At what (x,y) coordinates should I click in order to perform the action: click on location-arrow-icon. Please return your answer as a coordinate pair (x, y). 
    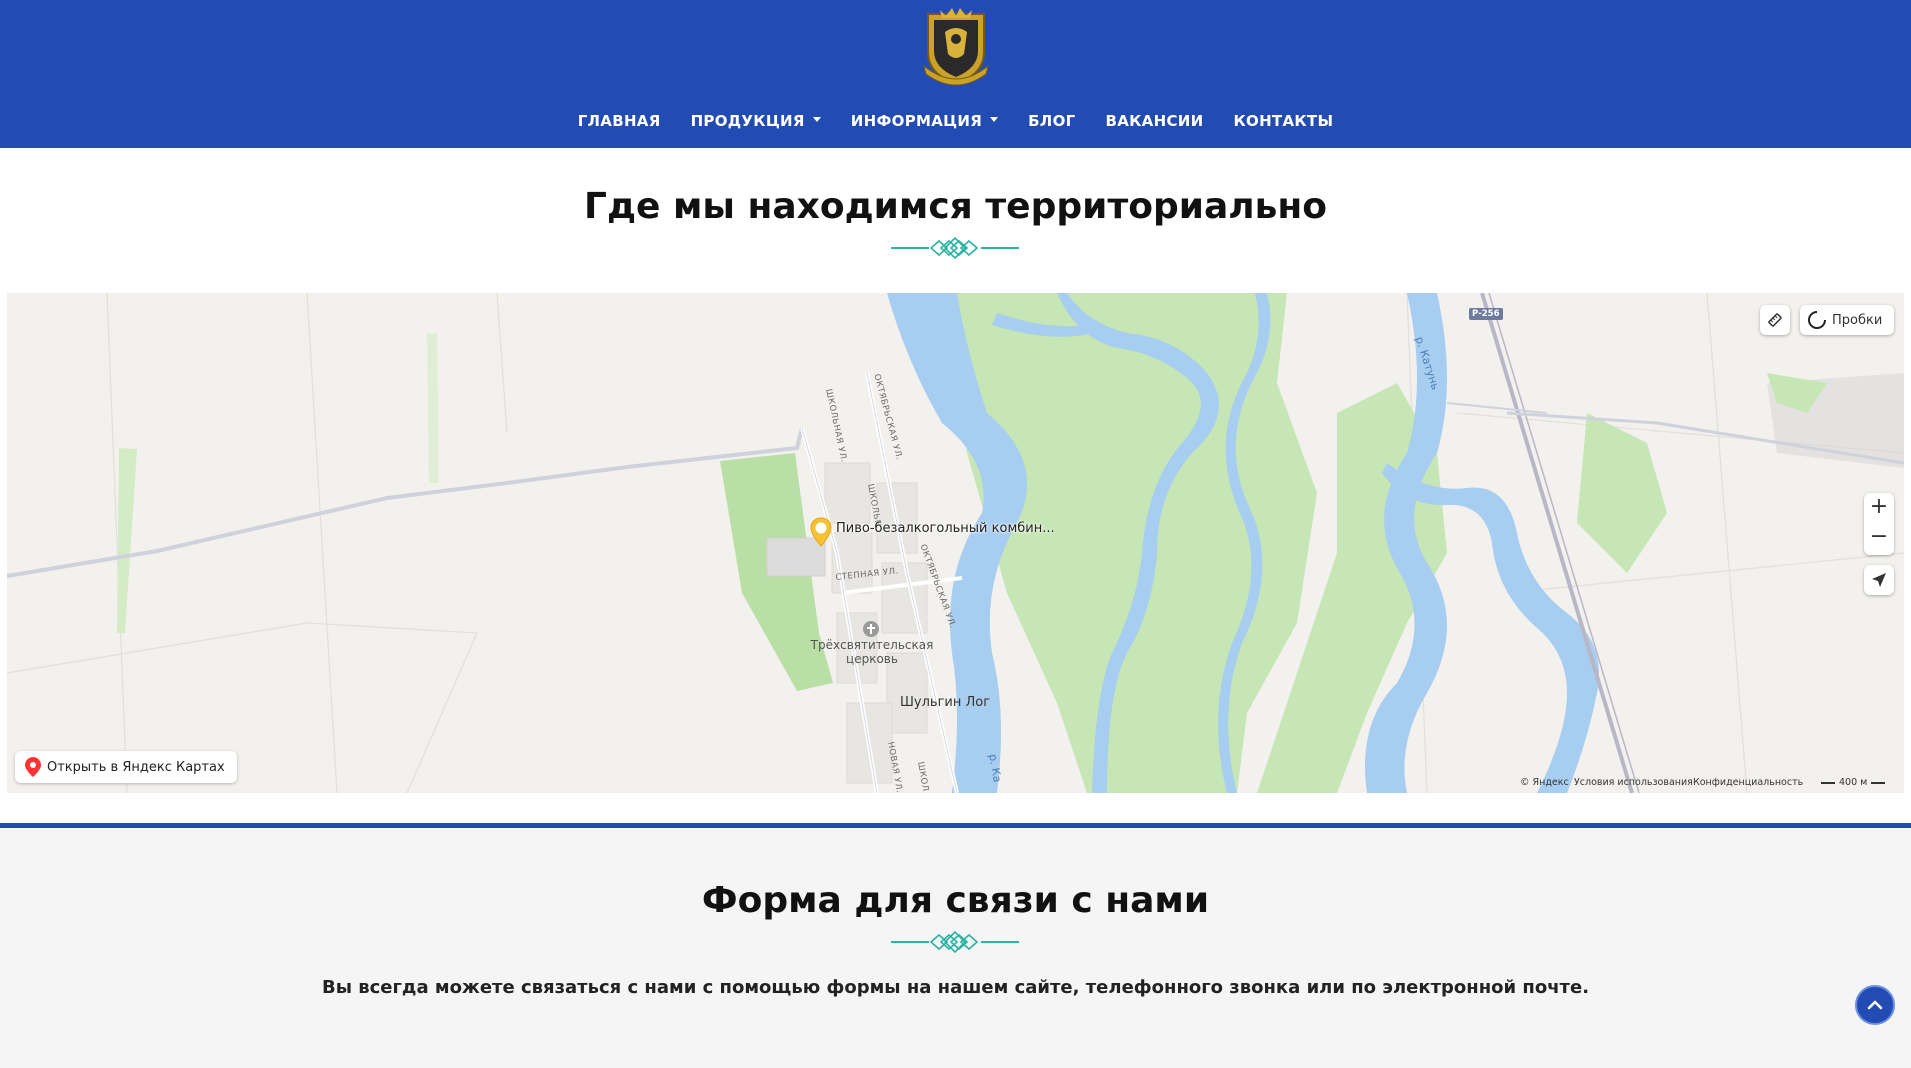
    Looking at the image, I should click on (1879, 580).